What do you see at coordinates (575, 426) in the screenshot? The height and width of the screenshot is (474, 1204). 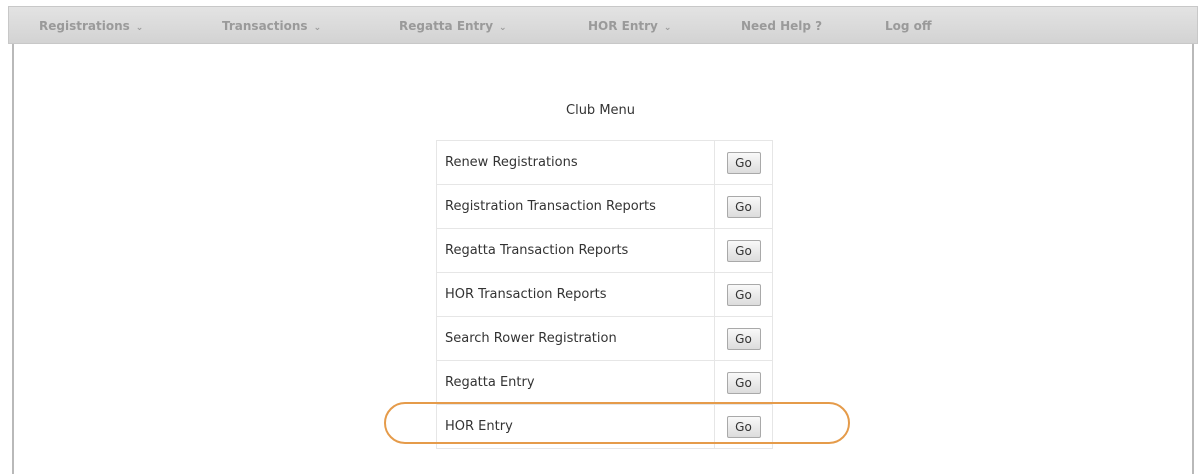 I see `menu-item-label: HOR Entry` at bounding box center [575, 426].